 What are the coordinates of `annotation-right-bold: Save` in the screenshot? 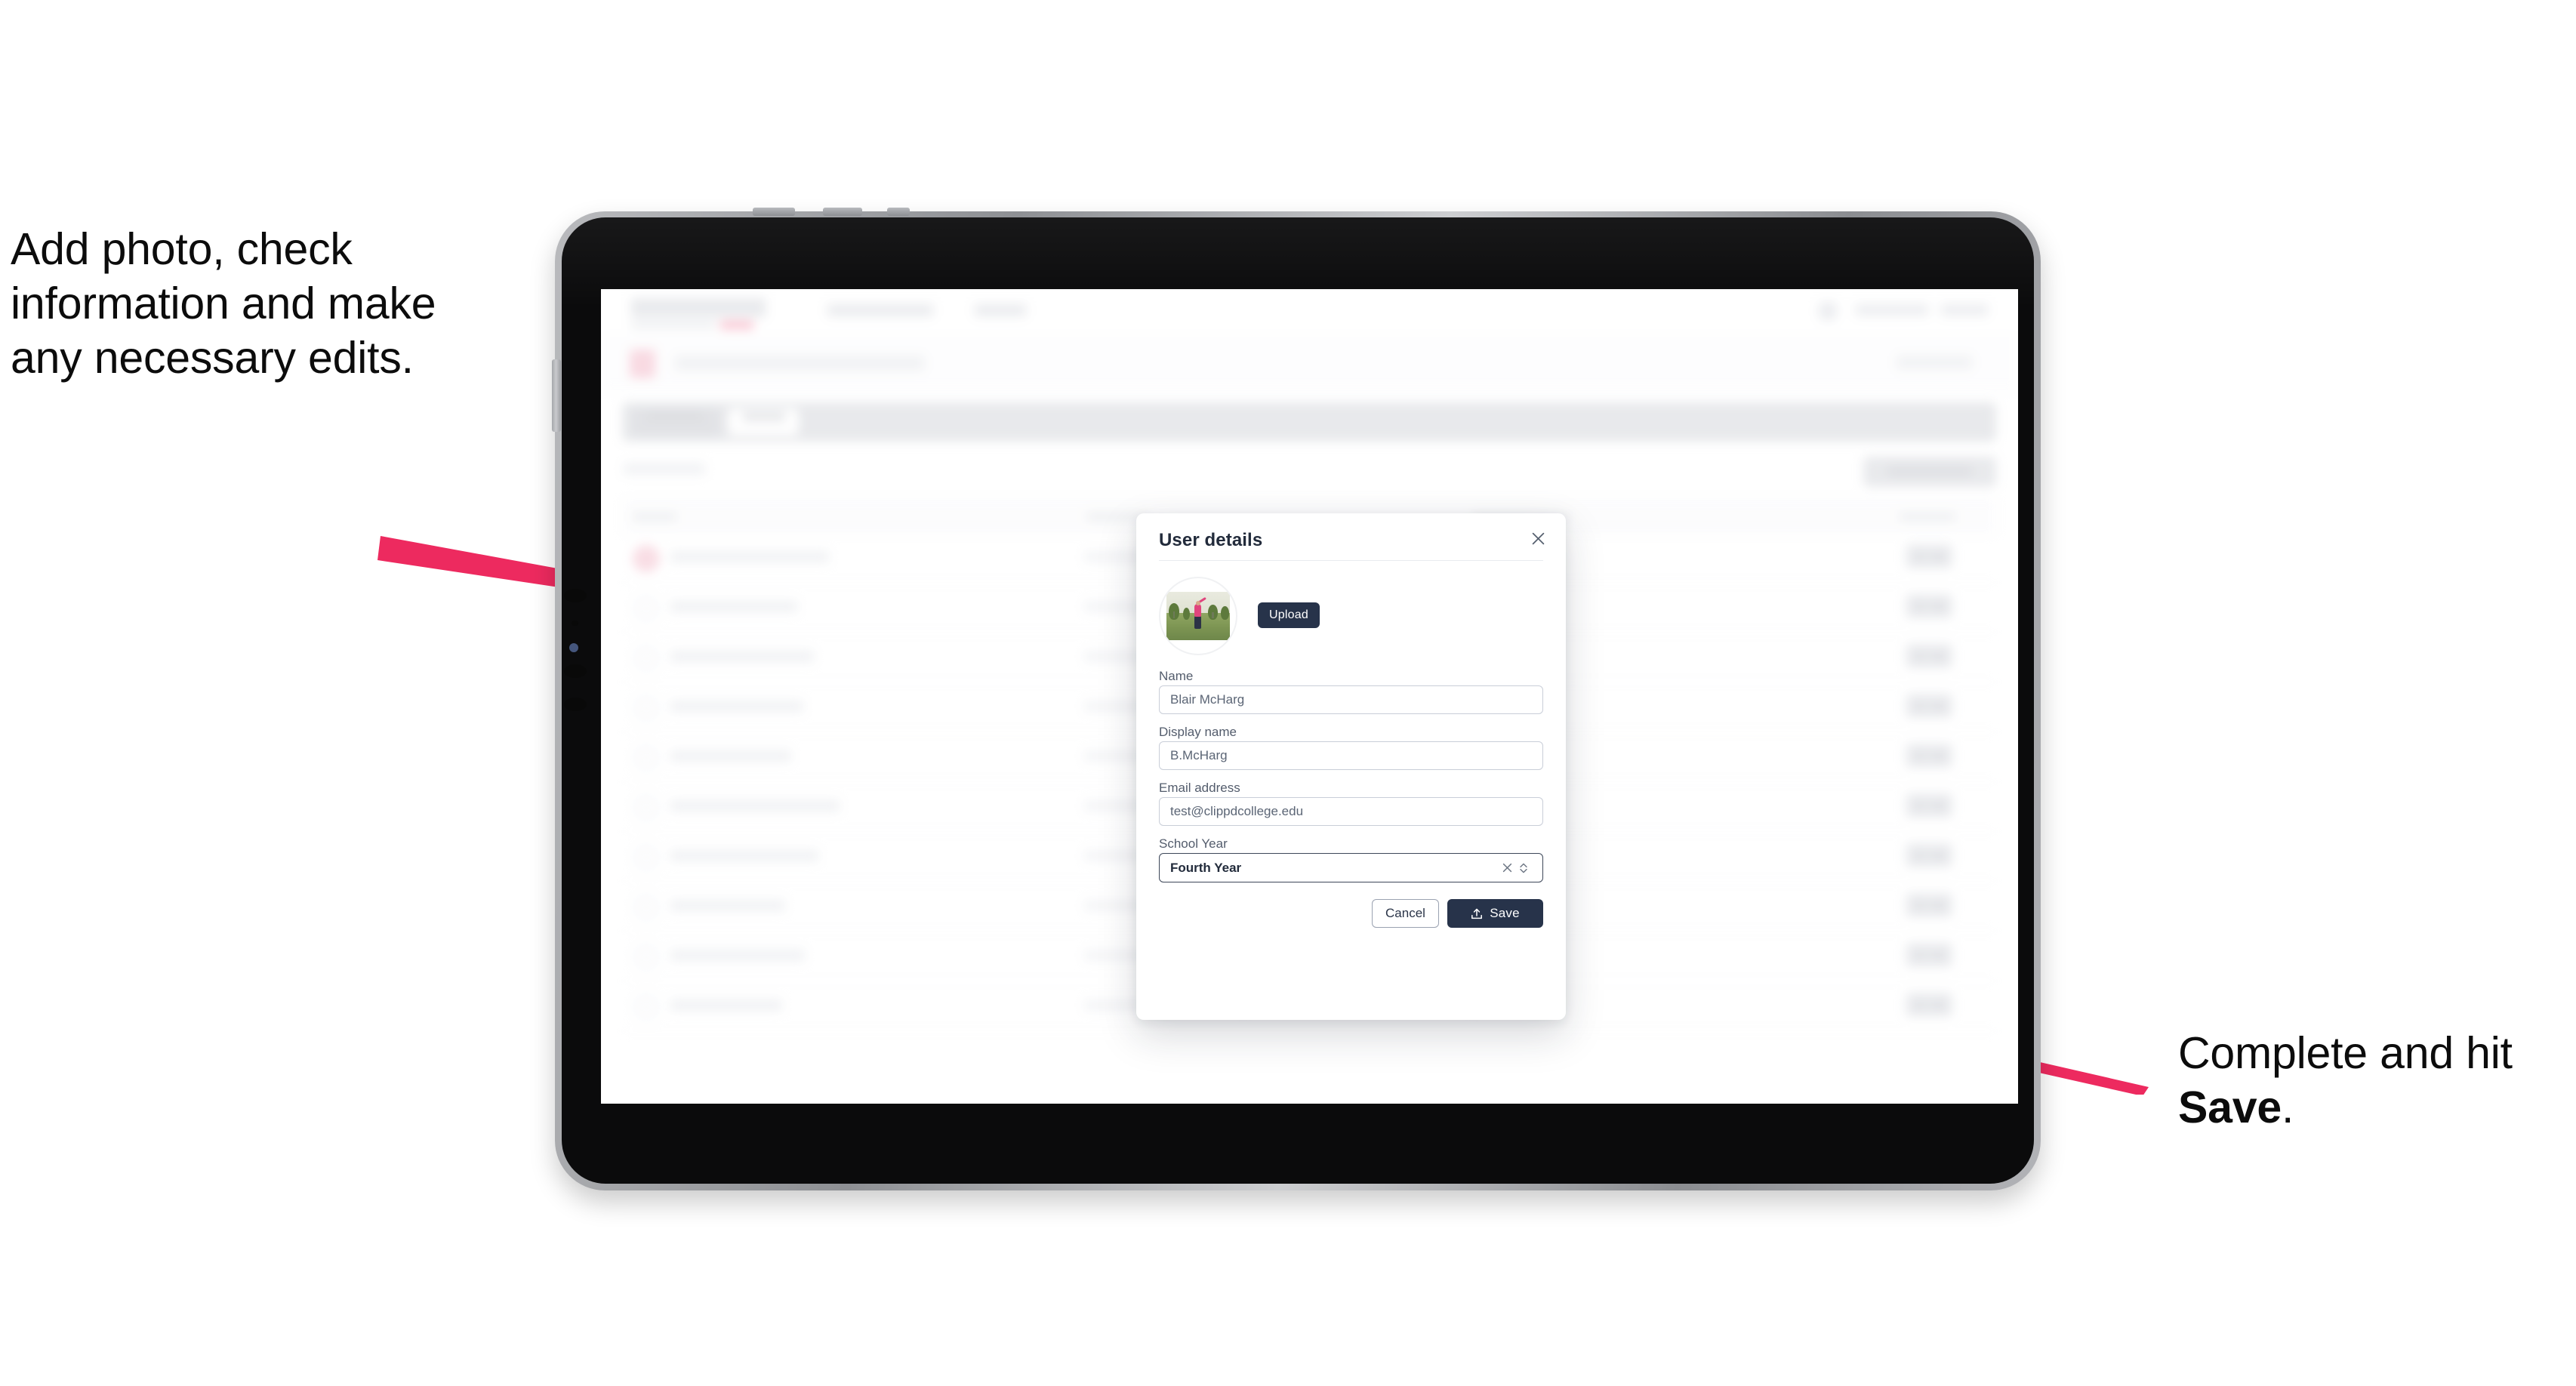 It's located at (2230, 1107).